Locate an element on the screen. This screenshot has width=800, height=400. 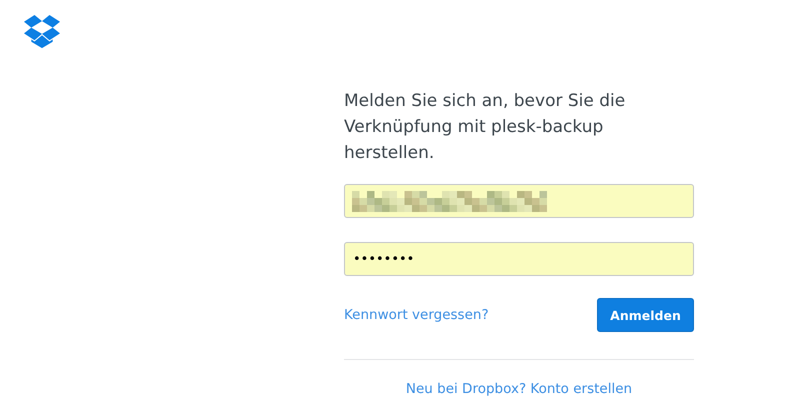
sign-in-button: Anmelden is located at coordinates (645, 315).